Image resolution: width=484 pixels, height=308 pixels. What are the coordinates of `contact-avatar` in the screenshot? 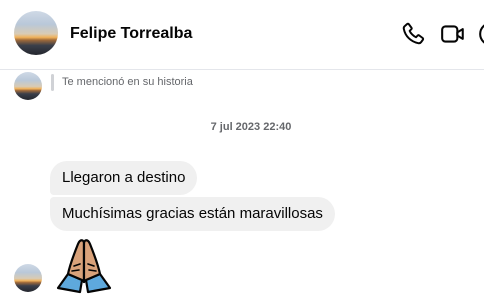 It's located at (36, 33).